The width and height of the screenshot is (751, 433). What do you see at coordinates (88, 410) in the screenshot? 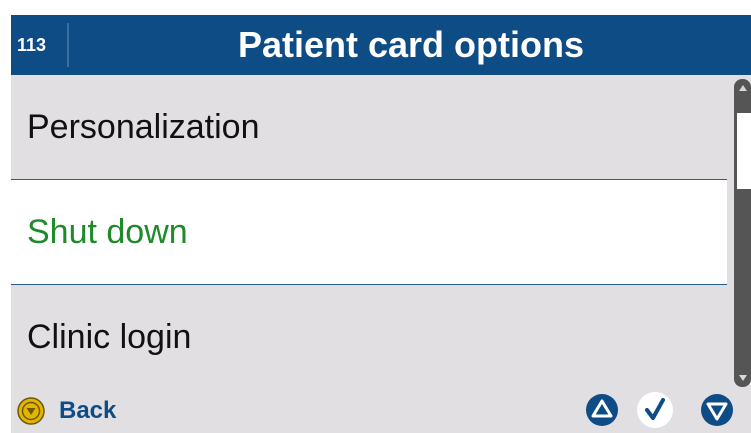
I see `back-label: Back` at bounding box center [88, 410].